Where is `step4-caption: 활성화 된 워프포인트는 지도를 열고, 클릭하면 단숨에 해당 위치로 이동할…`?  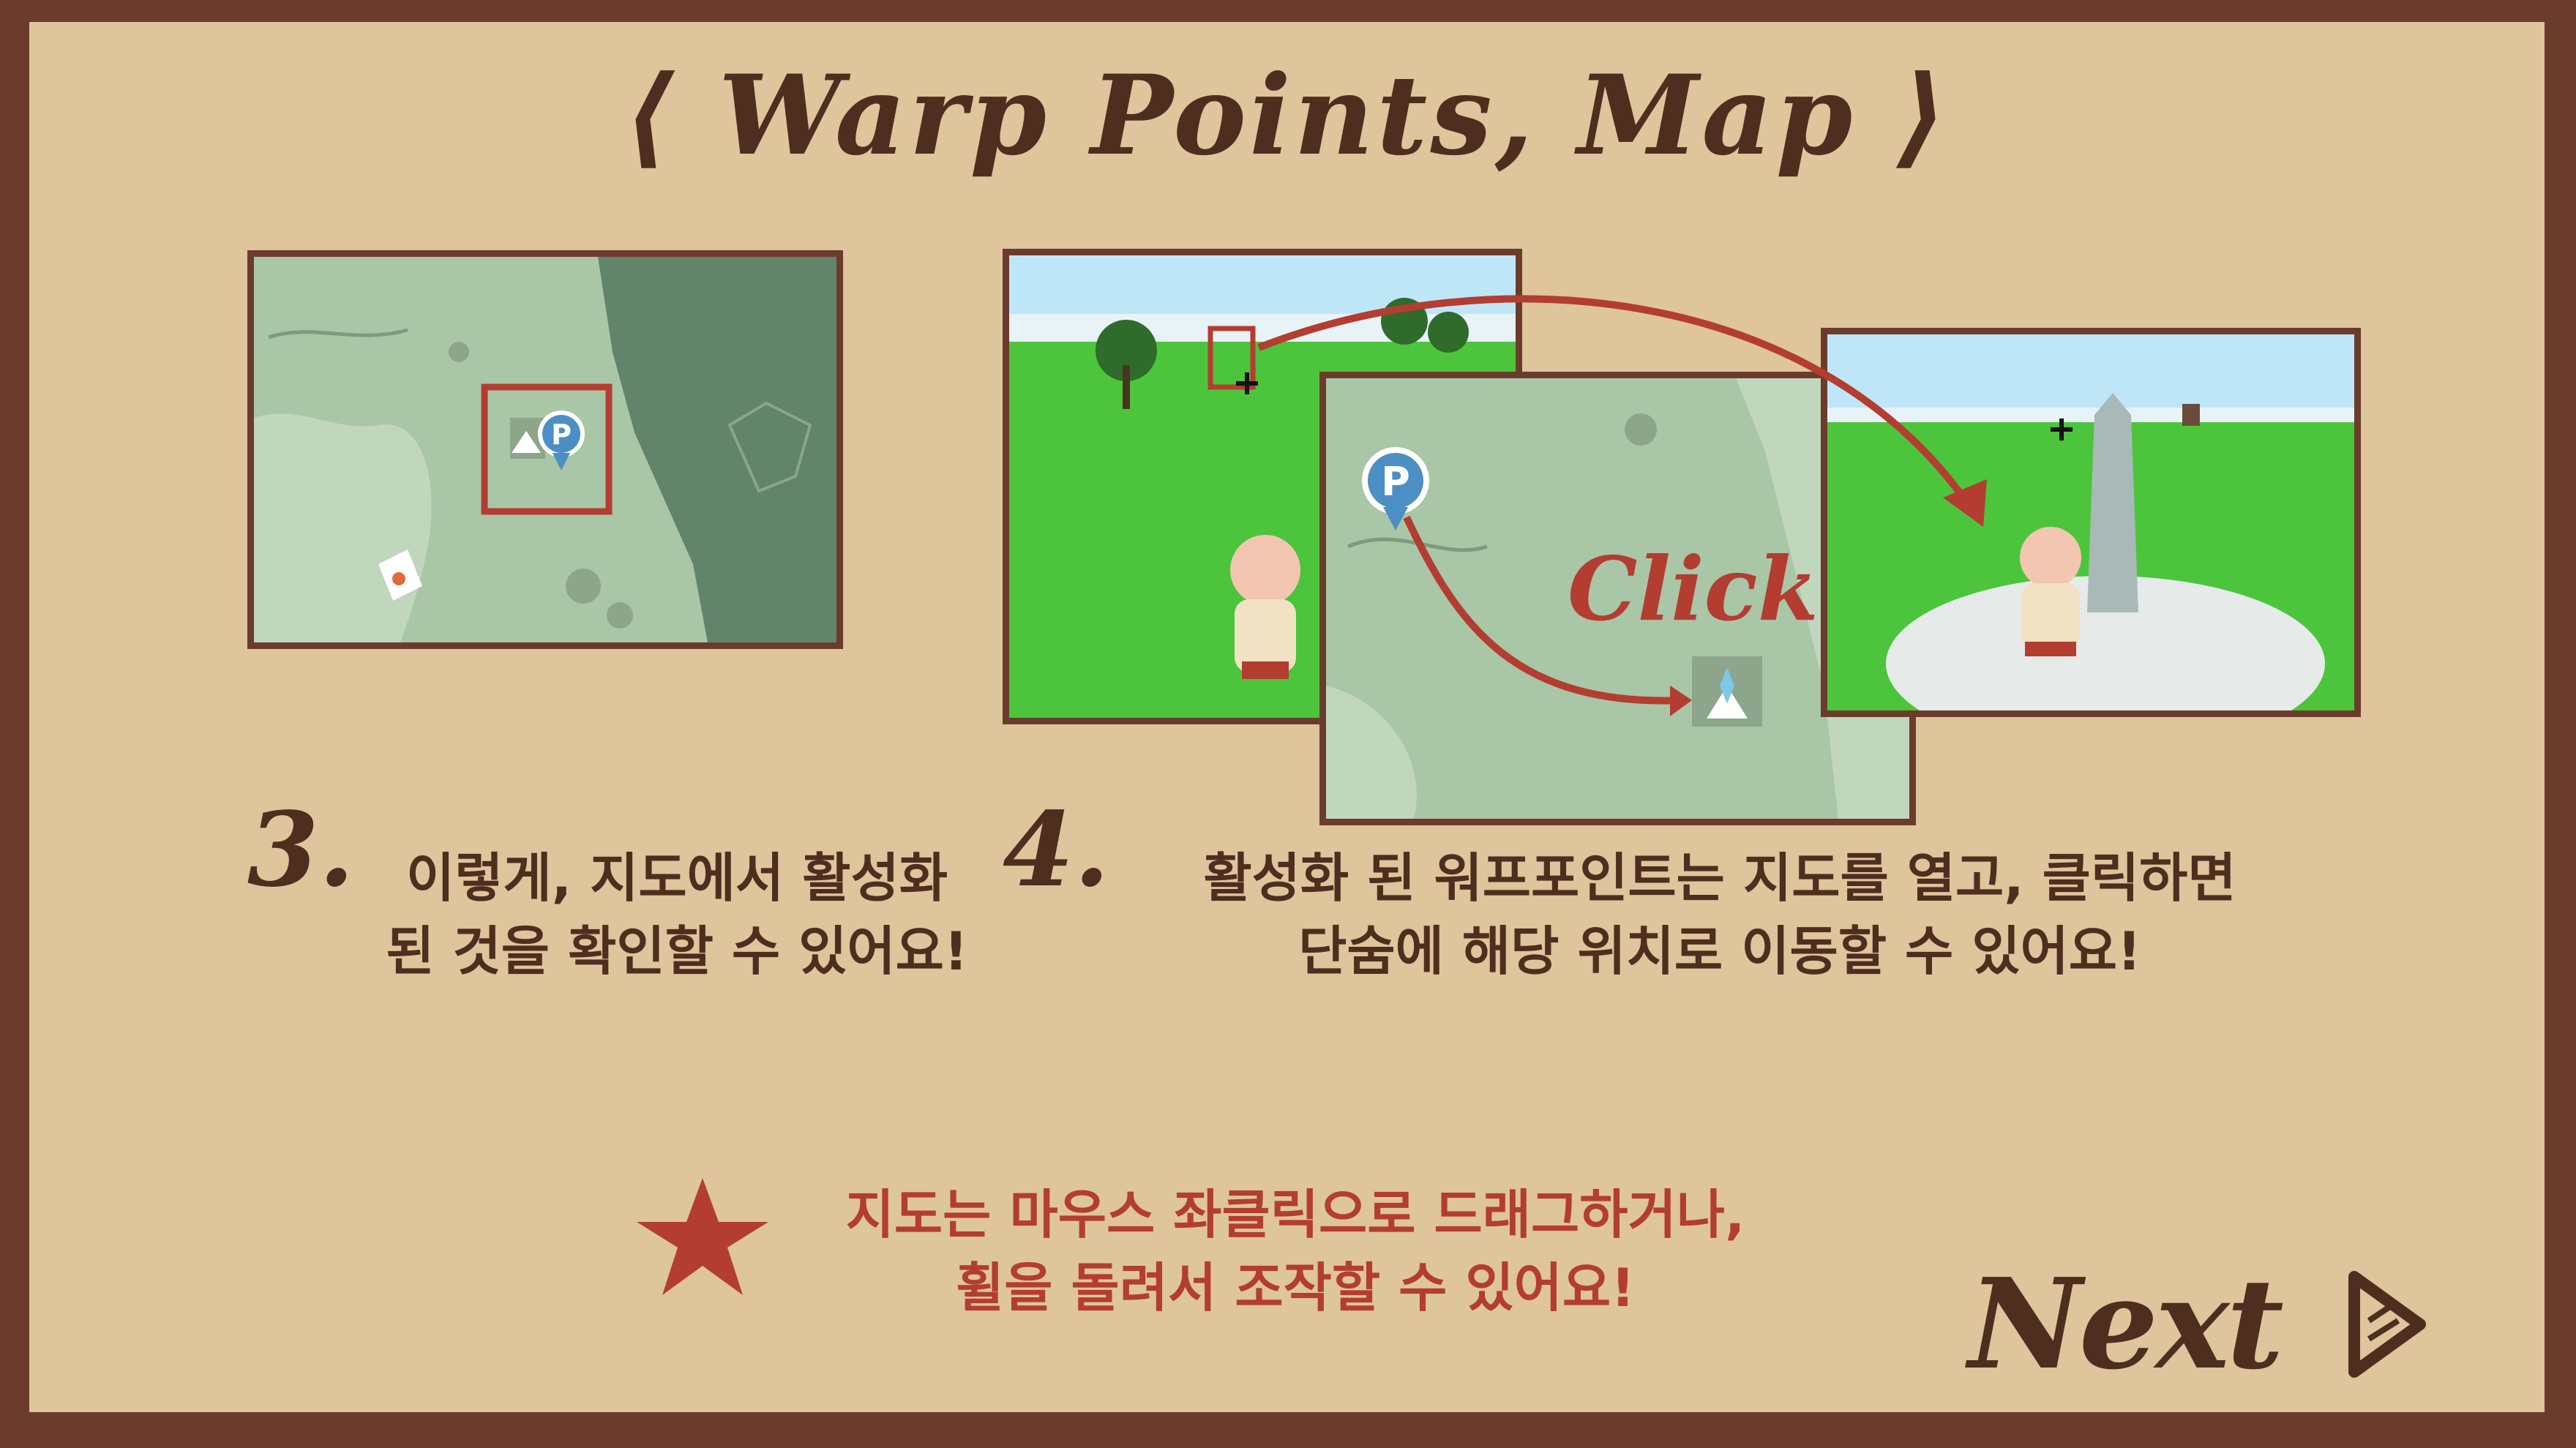
step4-caption: 활성화 된 워프포인트는 지도를 열고, 클릭하면 단숨에 해당 위치로 이동할… is located at coordinates (1720, 915).